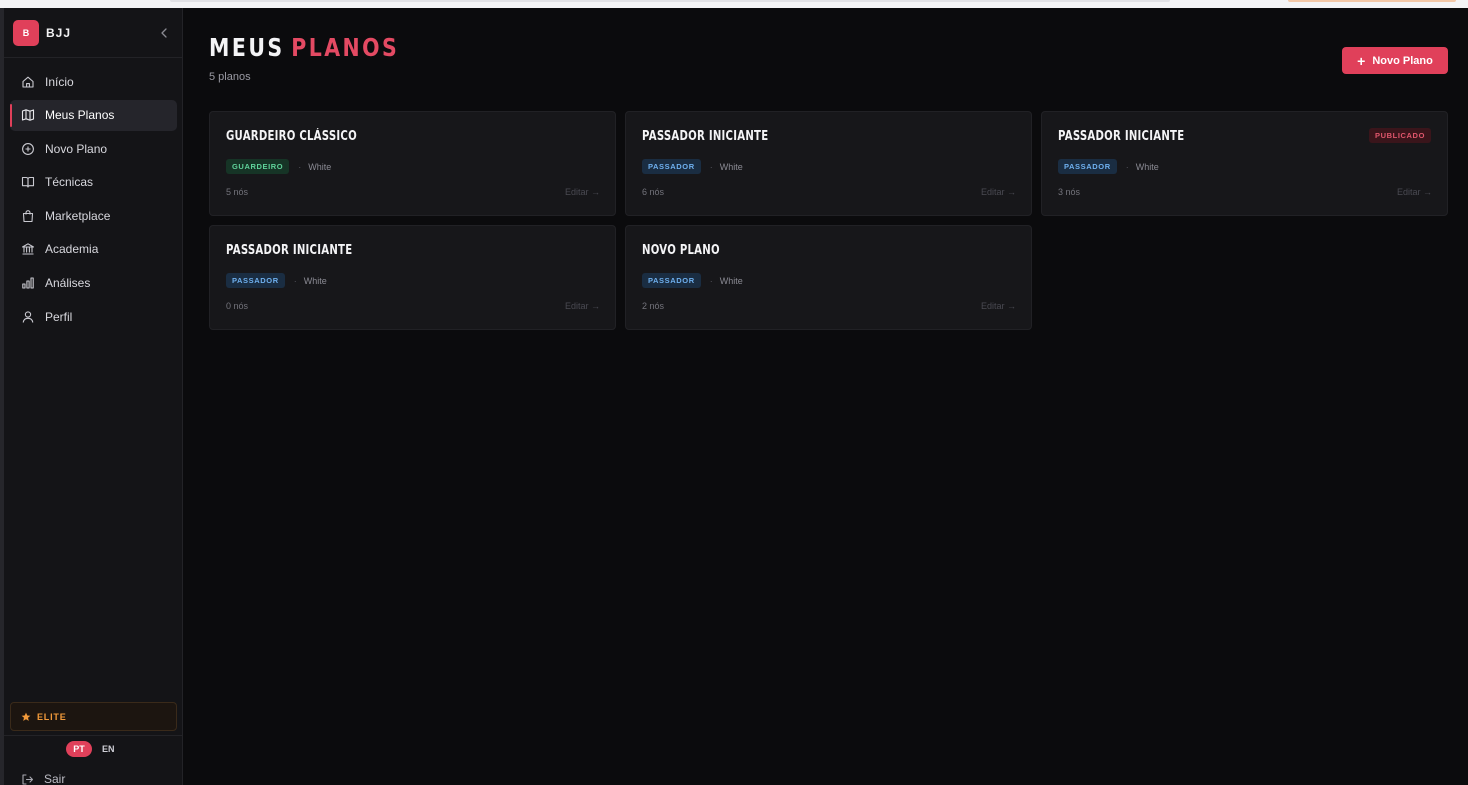 The height and width of the screenshot is (785, 1468). What do you see at coordinates (28, 82) in the screenshot?
I see `home-icon` at bounding box center [28, 82].